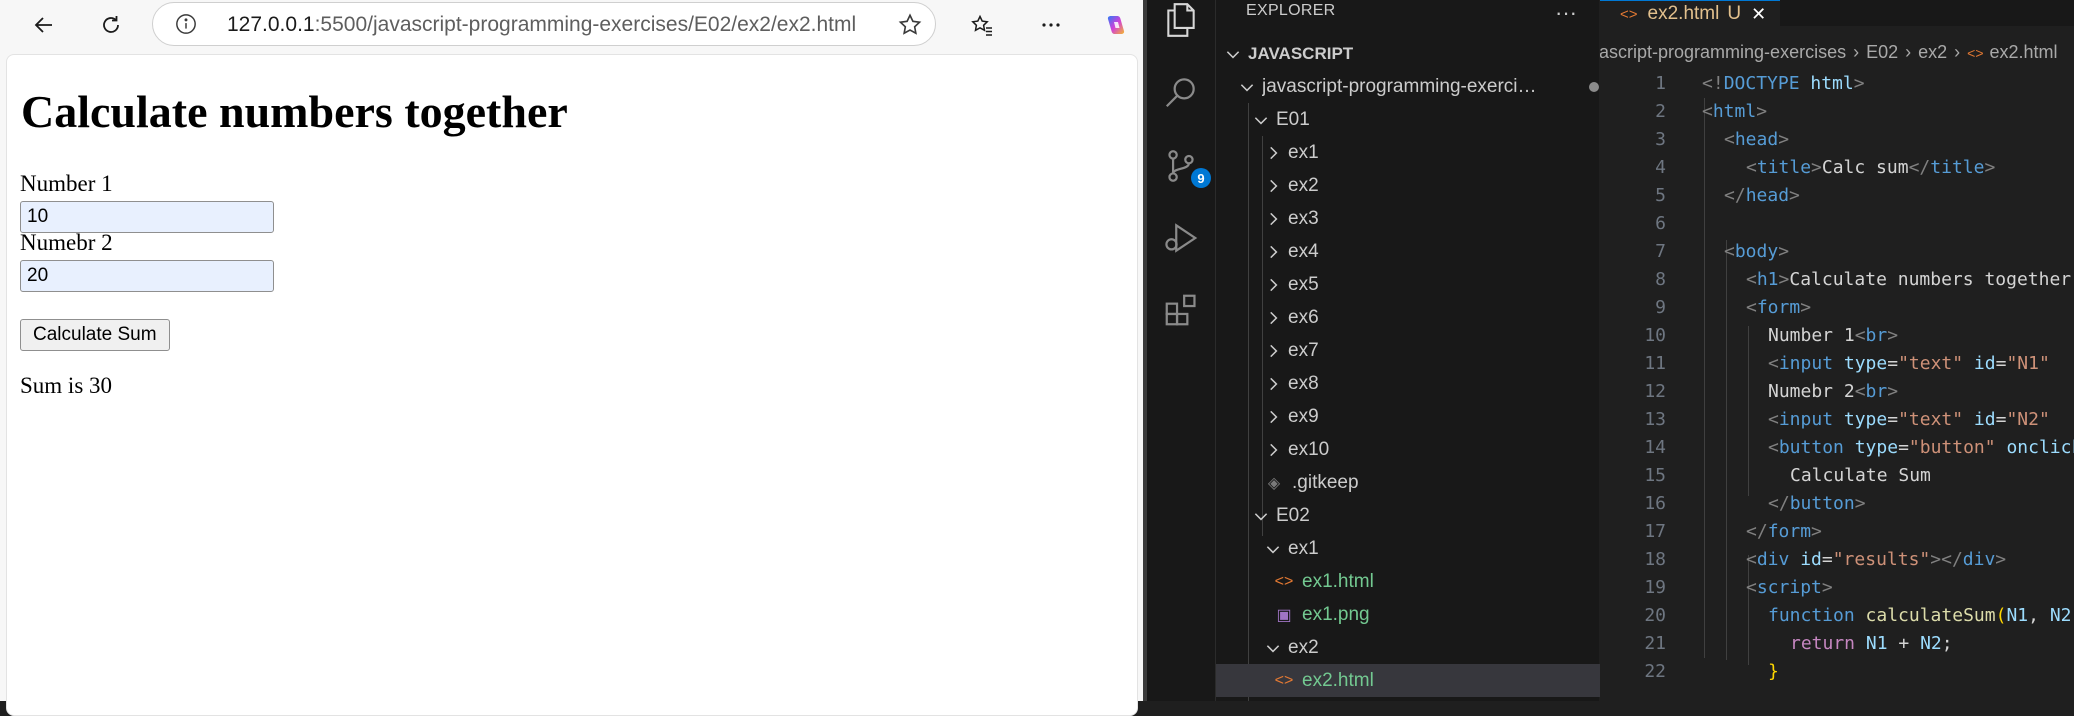  Describe the element at coordinates (1594, 87) in the screenshot. I see `modified-dot` at that location.